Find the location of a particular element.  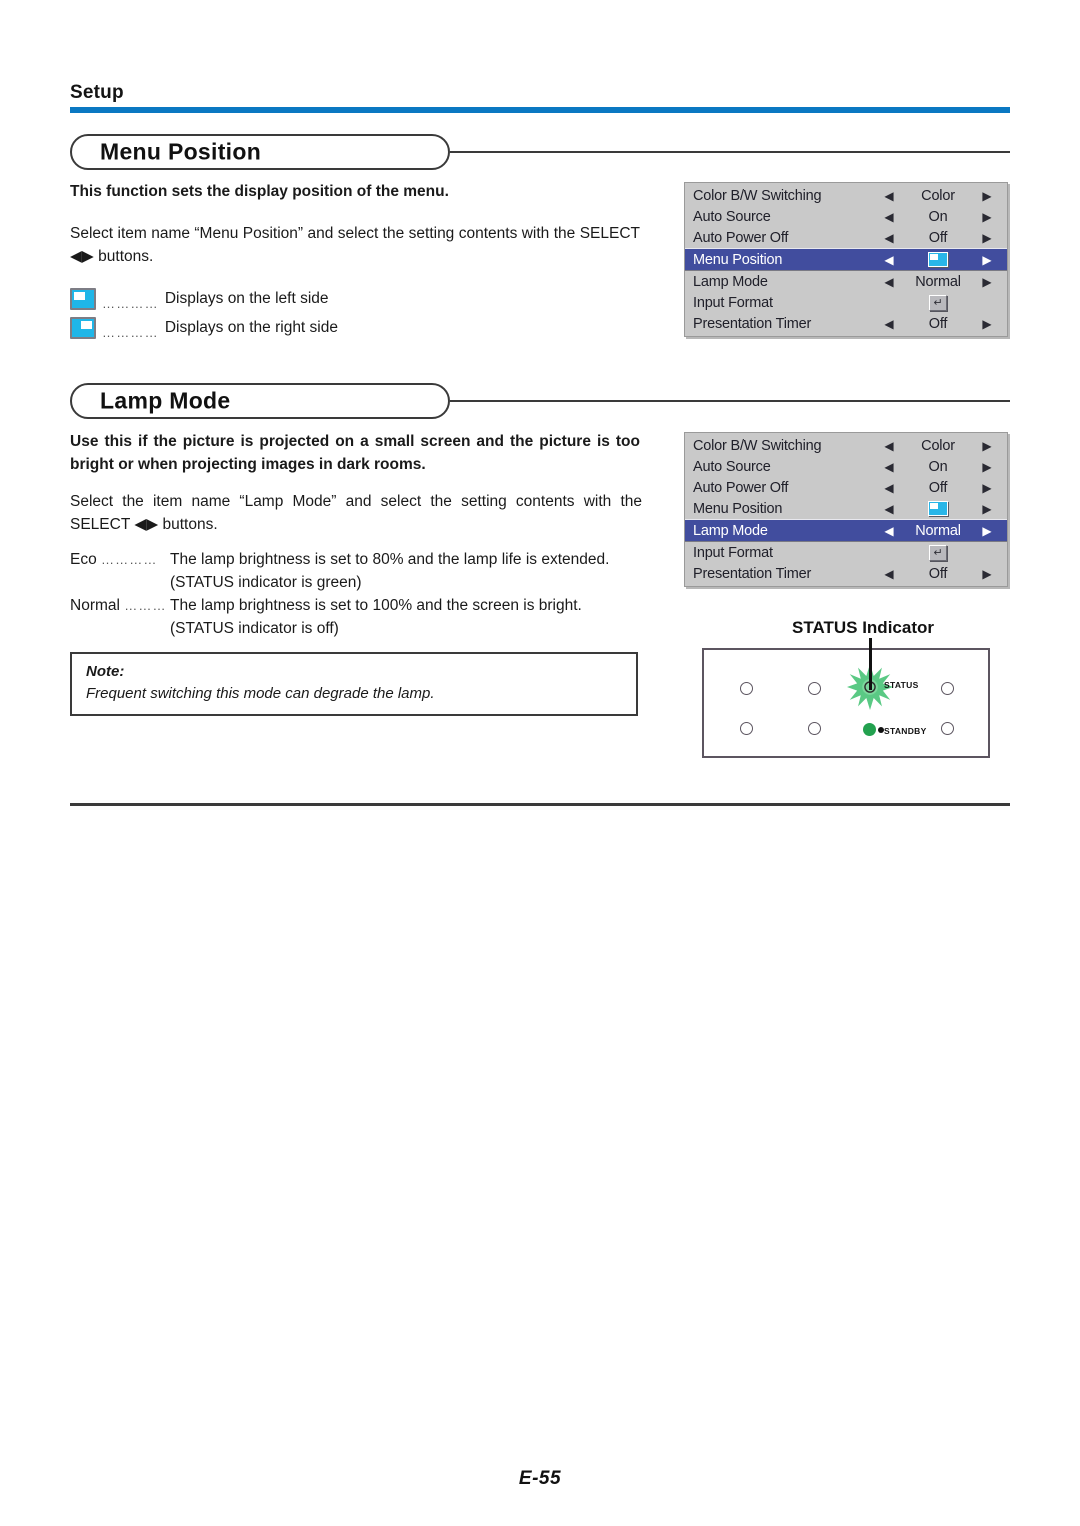

header-blue-rule is located at coordinates (540, 110).